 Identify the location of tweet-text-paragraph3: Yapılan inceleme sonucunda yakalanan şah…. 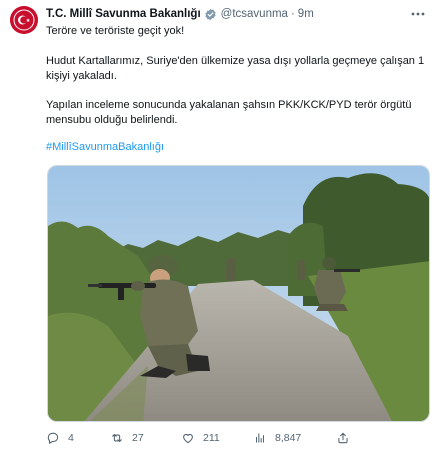
(229, 112).